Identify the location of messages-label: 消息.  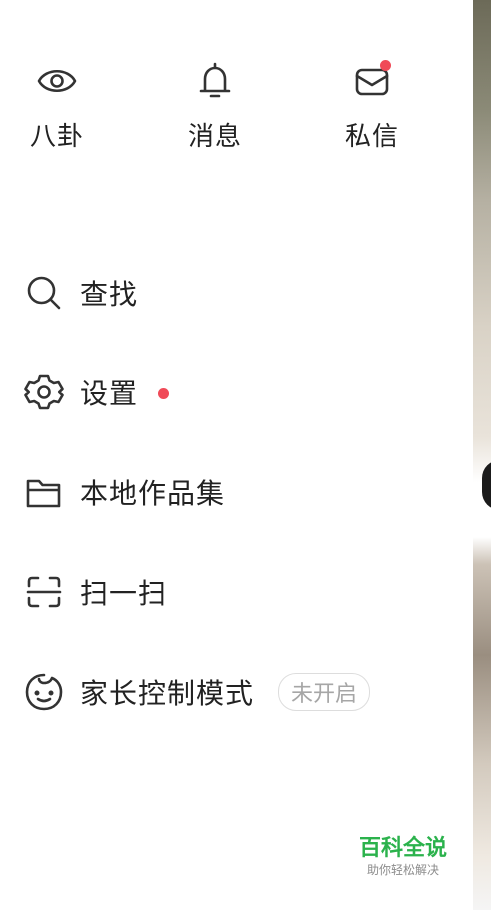
(214, 137).